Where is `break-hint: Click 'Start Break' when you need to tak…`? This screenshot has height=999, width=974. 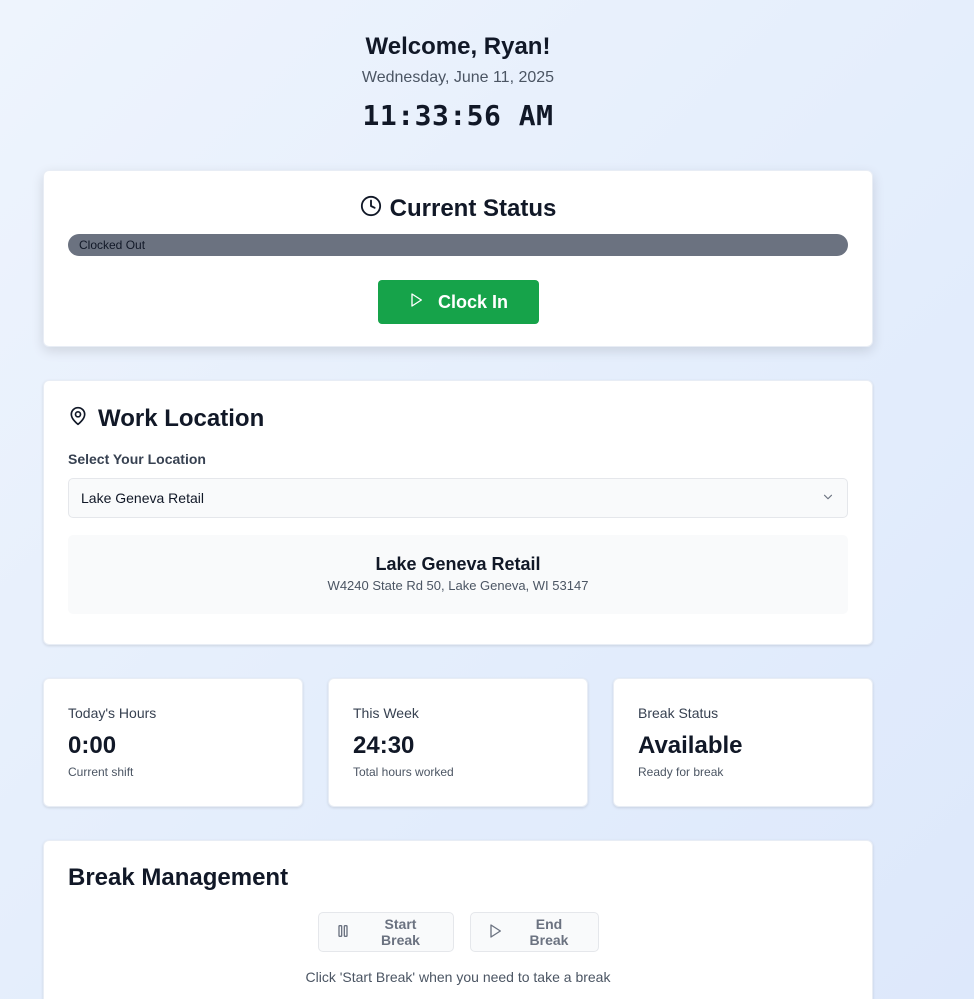
break-hint: Click 'Start Break' when you need to tak… is located at coordinates (458, 977).